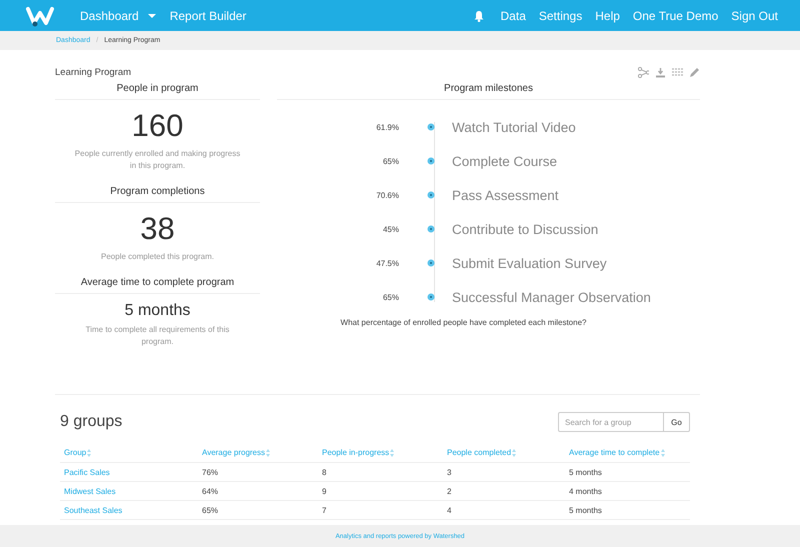  I want to click on column-header: Group, so click(78, 452).